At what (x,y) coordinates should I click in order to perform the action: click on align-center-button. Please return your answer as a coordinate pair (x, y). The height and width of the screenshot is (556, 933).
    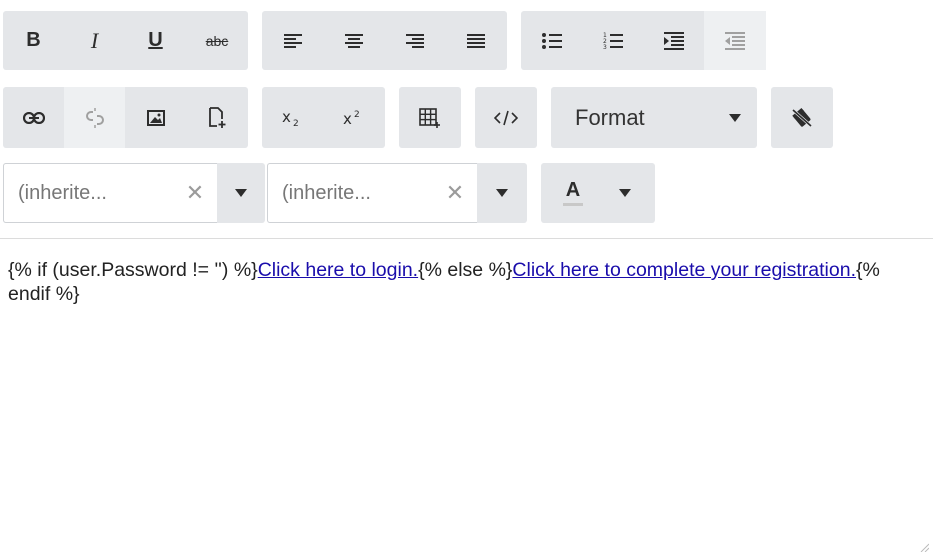
    Looking at the image, I should click on (353, 40).